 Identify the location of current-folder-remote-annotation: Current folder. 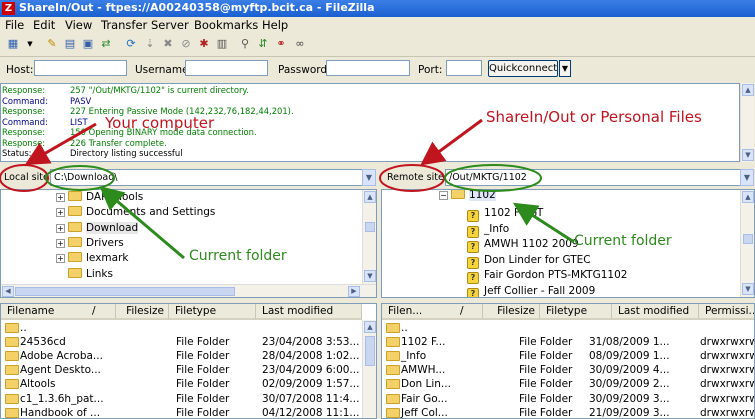
(623, 241).